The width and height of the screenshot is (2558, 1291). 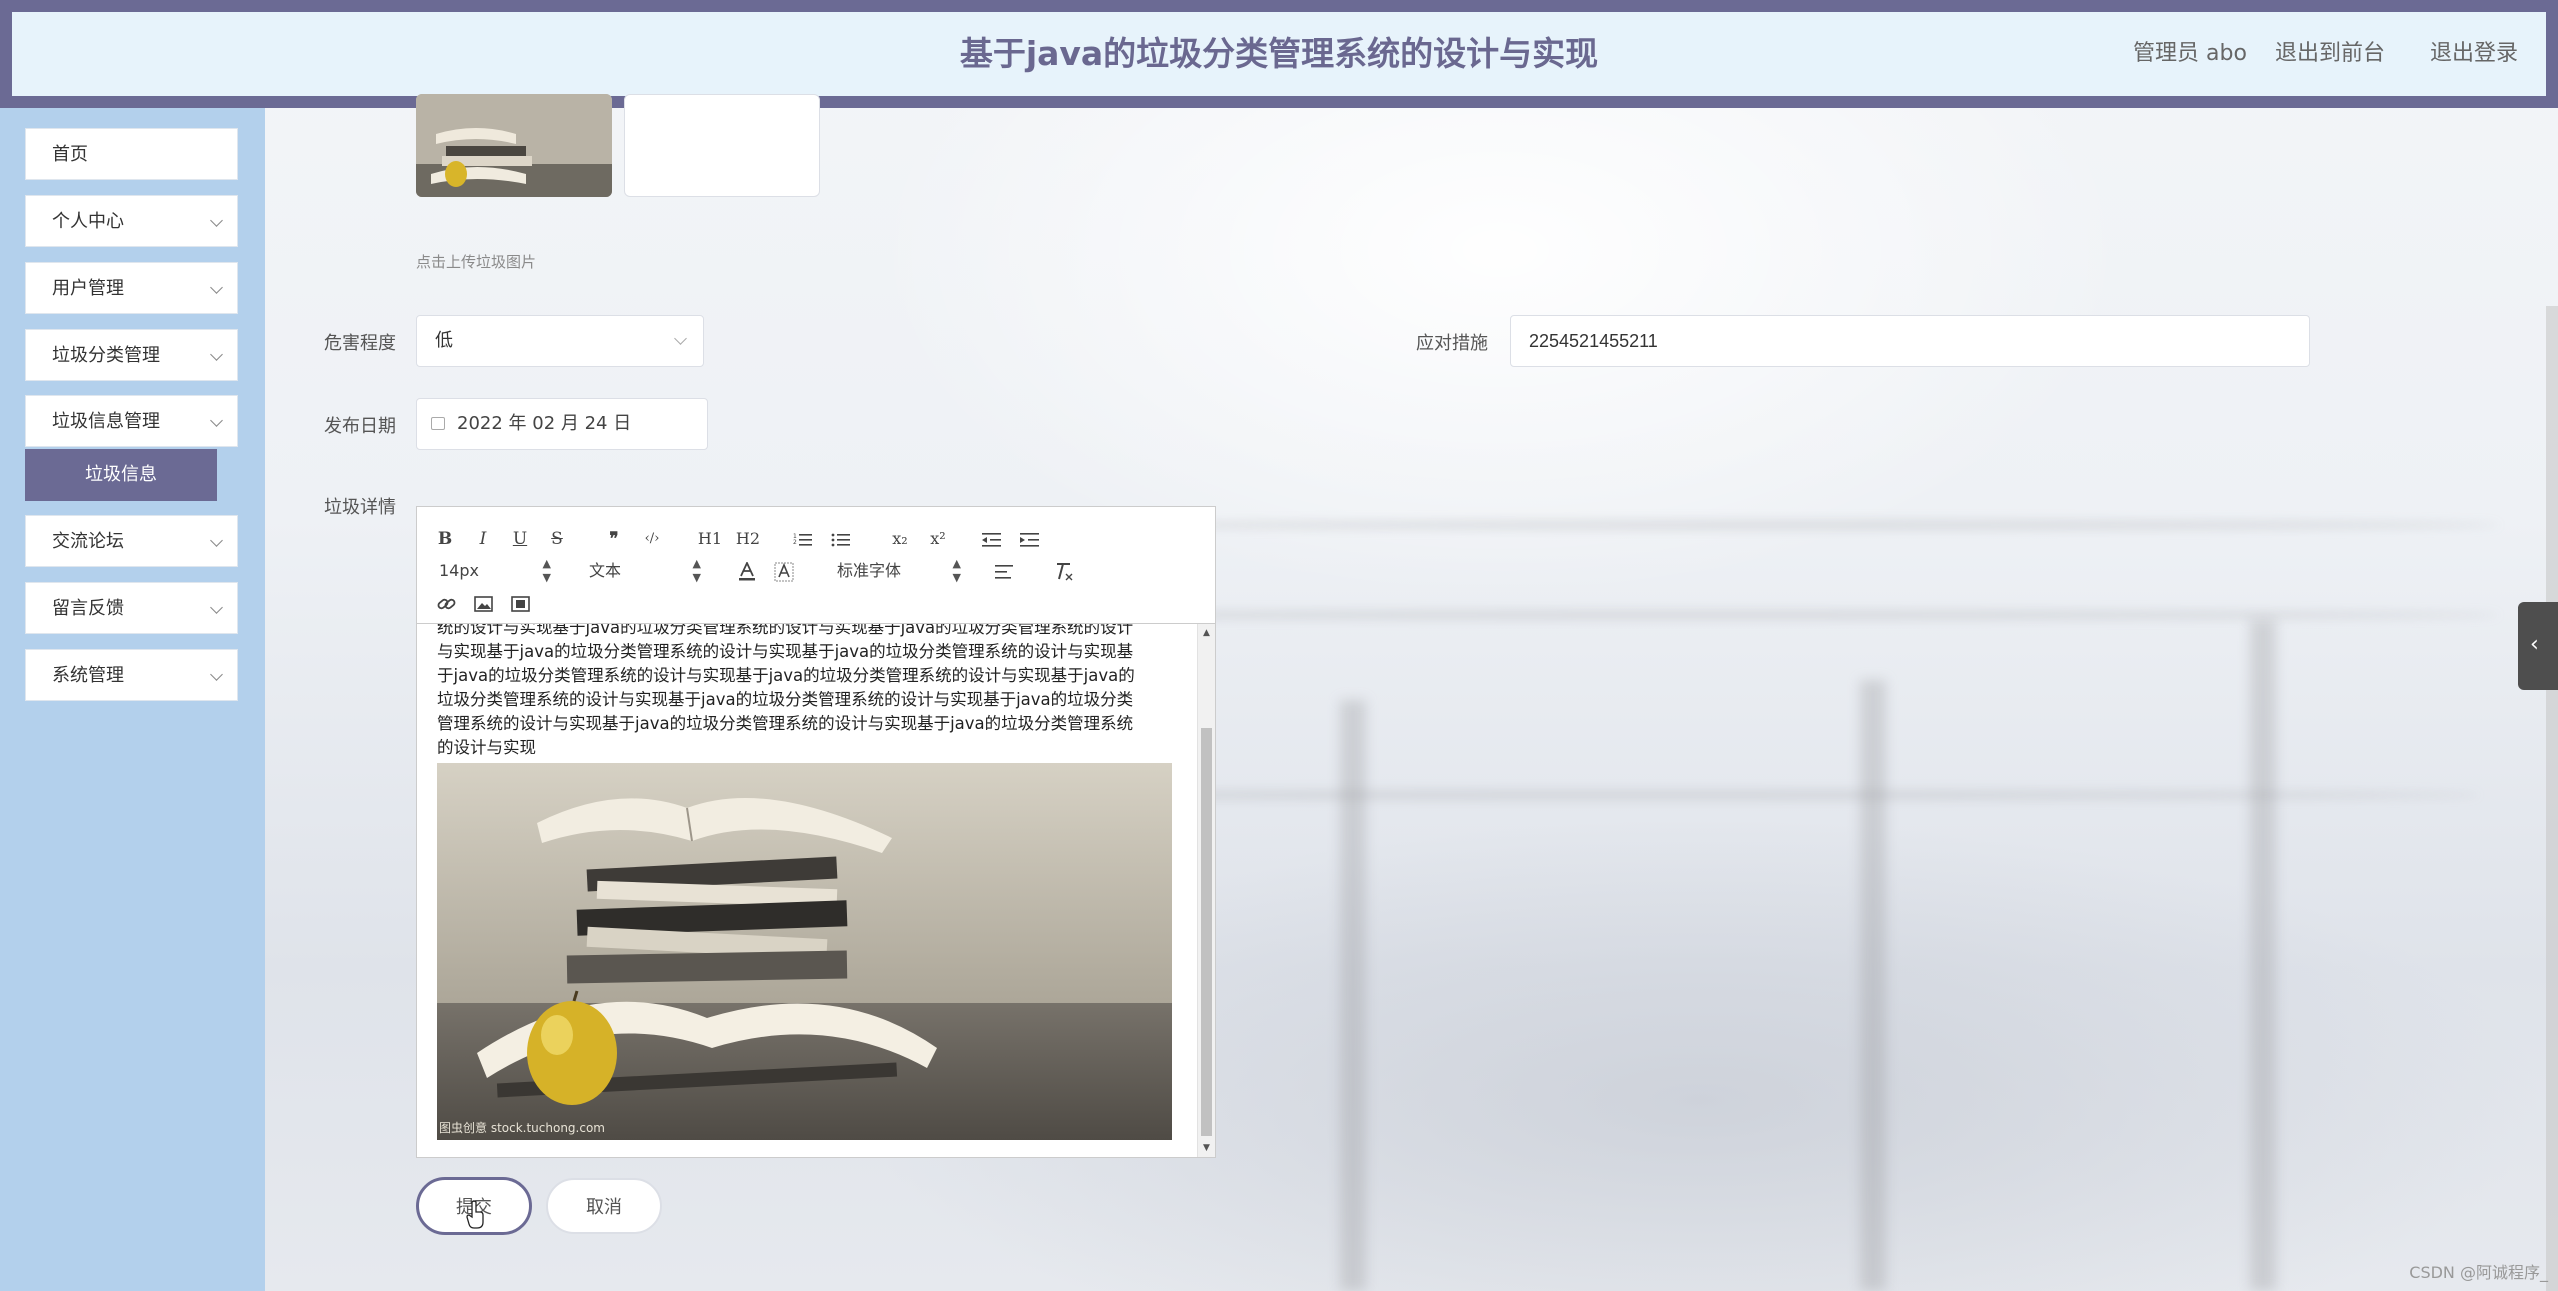 I want to click on corner-watermark: CSDN @阿诚程序_, so click(x=2478, y=1272).